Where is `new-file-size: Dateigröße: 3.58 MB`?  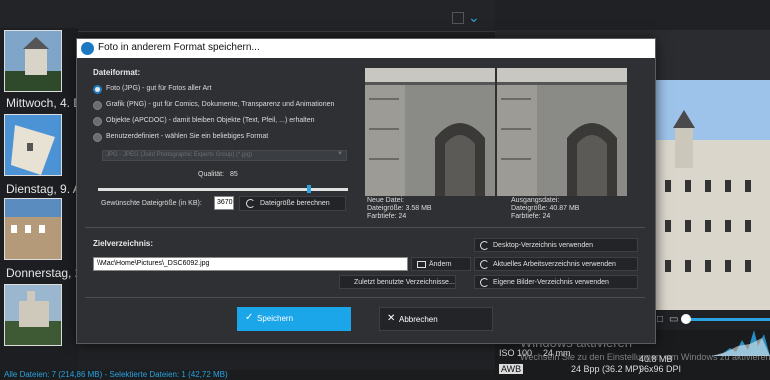 new-file-size: Dateigröße: 3.58 MB is located at coordinates (399, 208).